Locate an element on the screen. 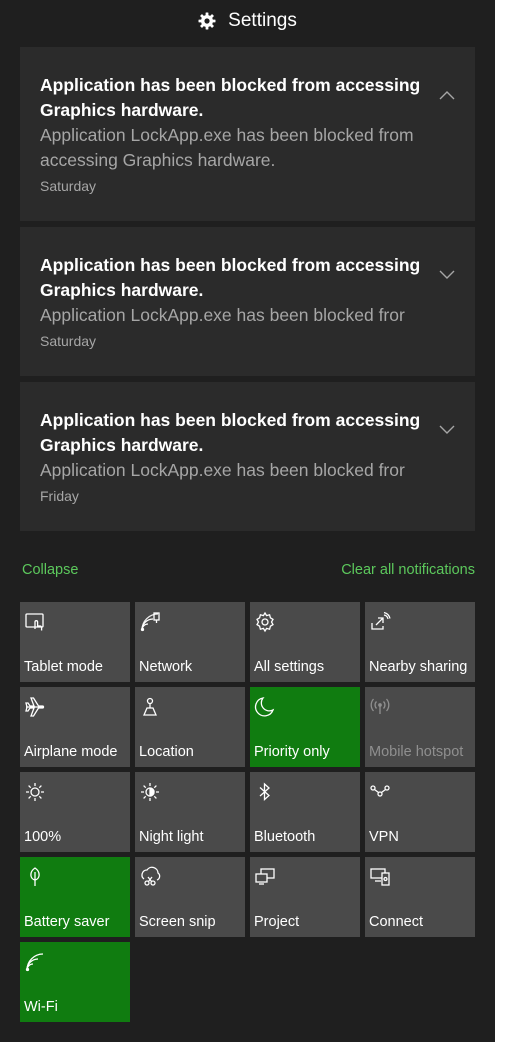 The image size is (509, 1042). tile-tablet-mode: Tablet mode is located at coordinates (75, 642).